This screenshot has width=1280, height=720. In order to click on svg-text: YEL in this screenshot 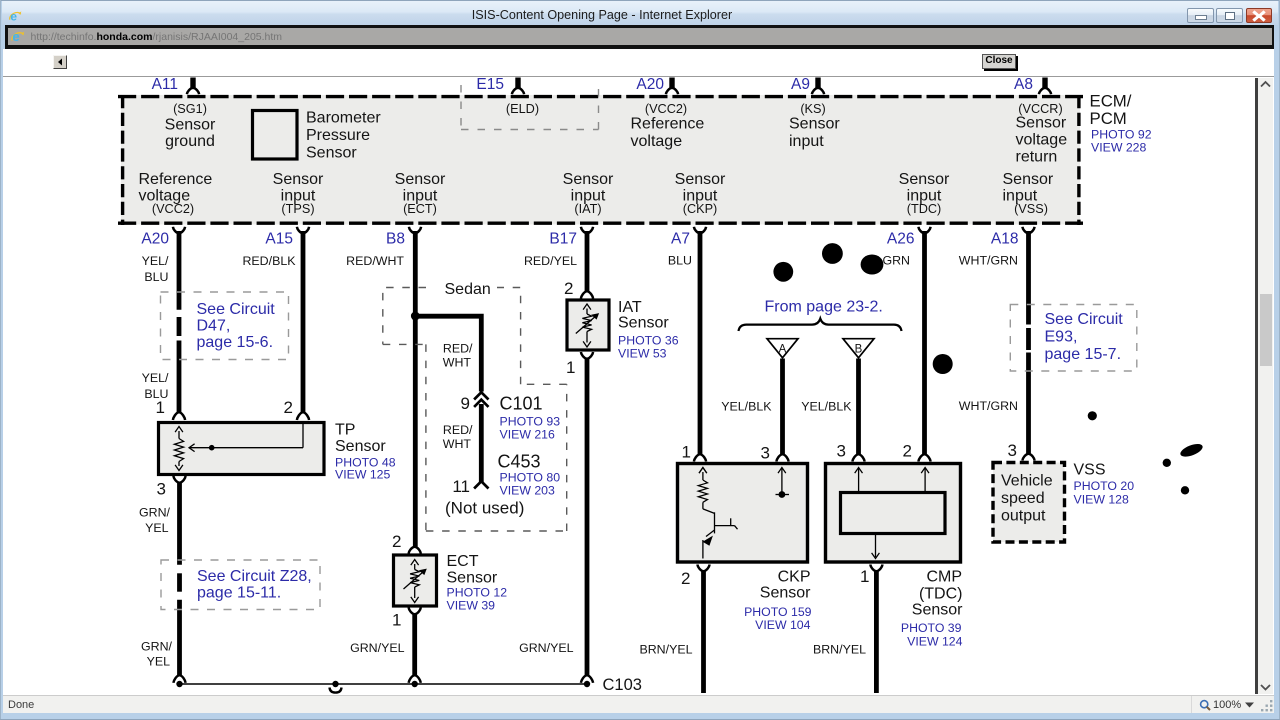, I will do `click(159, 662)`.